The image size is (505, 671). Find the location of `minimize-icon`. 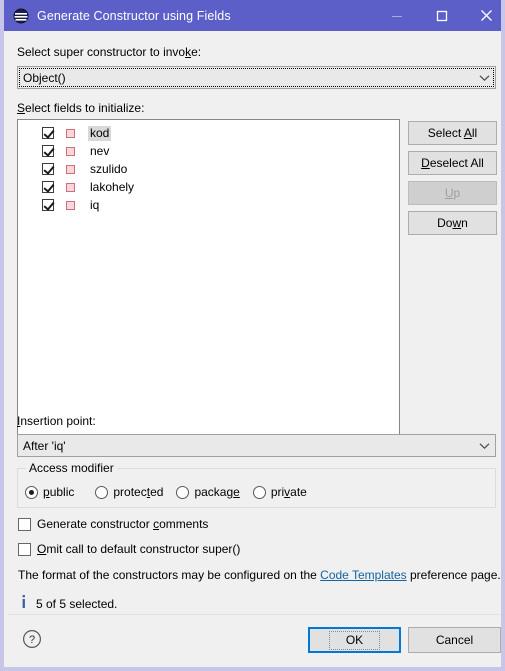

minimize-icon is located at coordinates (396, 15).